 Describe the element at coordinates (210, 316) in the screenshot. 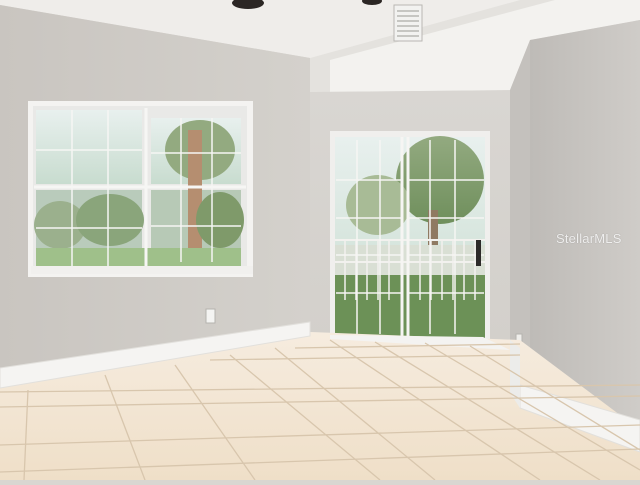

I see `wall-outlet` at that location.